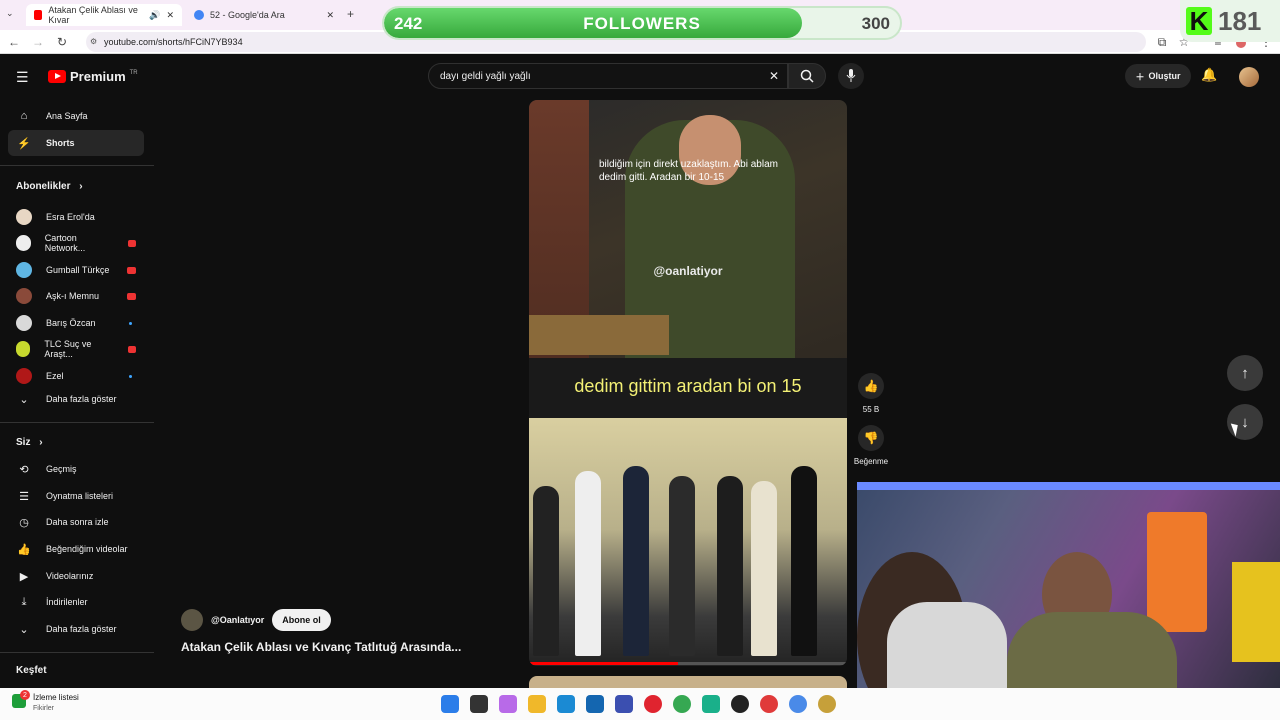 Image resolution: width=1280 pixels, height=720 pixels. Describe the element at coordinates (76, 522) in the screenshot. I see `sidebar-item-watch-later: ◷ Daha sonra izle` at that location.